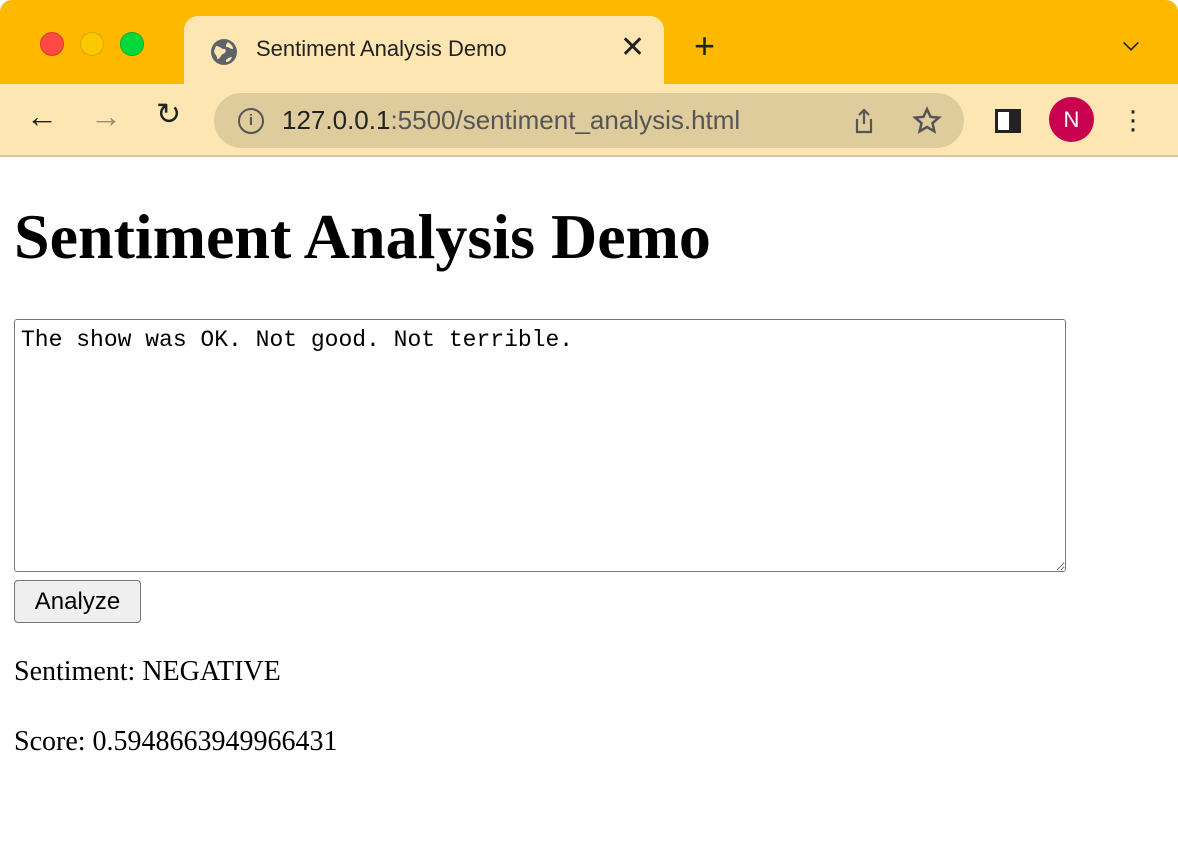  I want to click on tab-title: Sentiment Analysis Demo, so click(381, 48).